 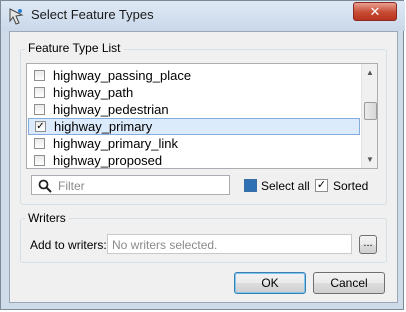 What do you see at coordinates (165, 245) in the screenshot?
I see `writers-value: No writers selected.` at bounding box center [165, 245].